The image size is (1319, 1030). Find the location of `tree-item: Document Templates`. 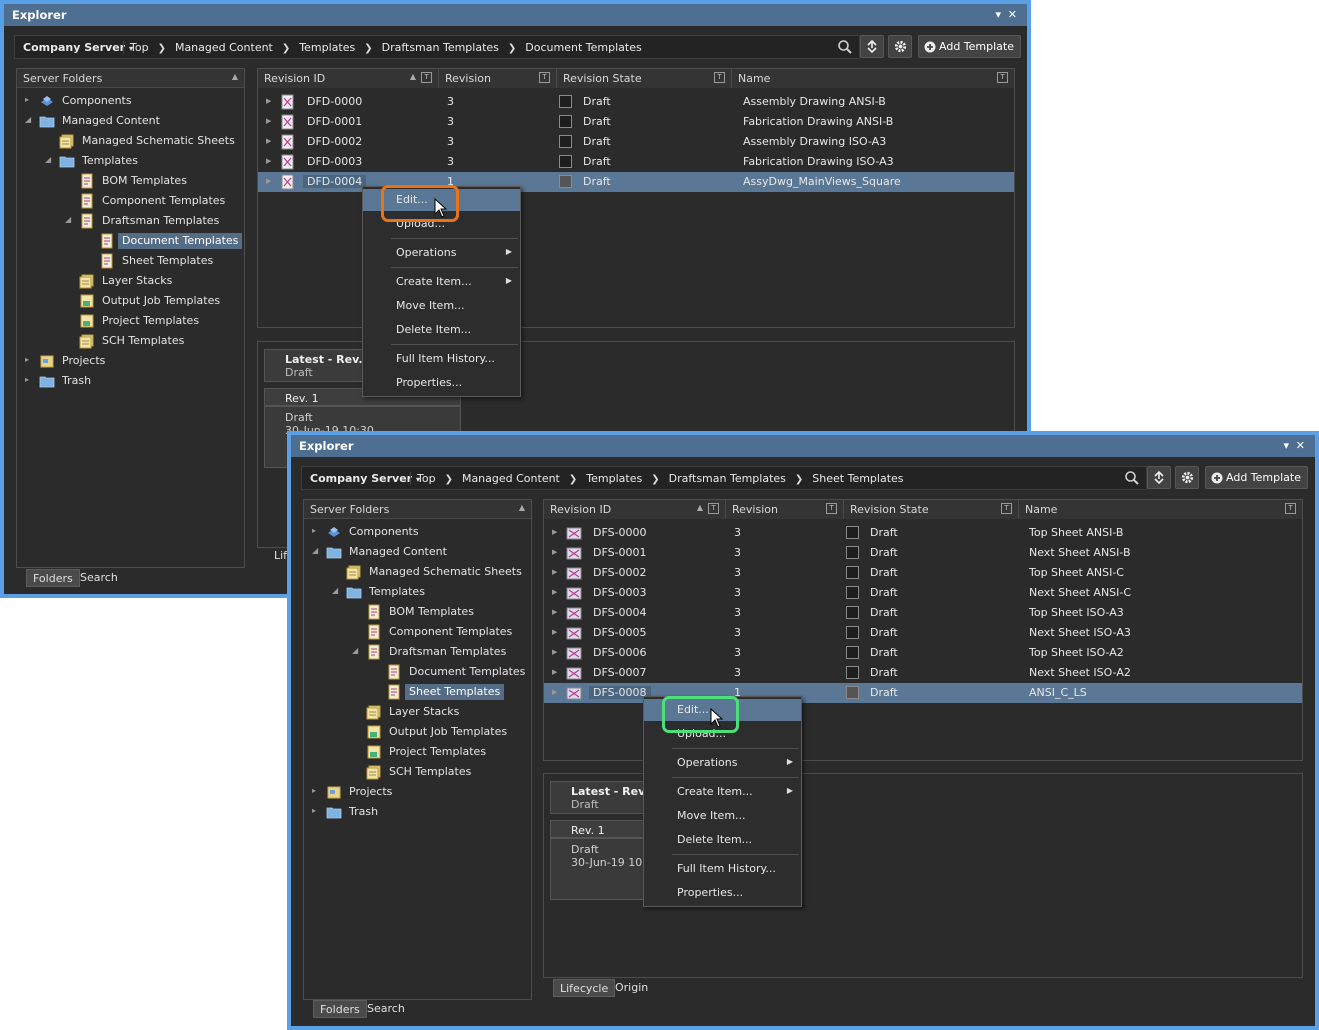

tree-item: Document Templates is located at coordinates (417, 672).